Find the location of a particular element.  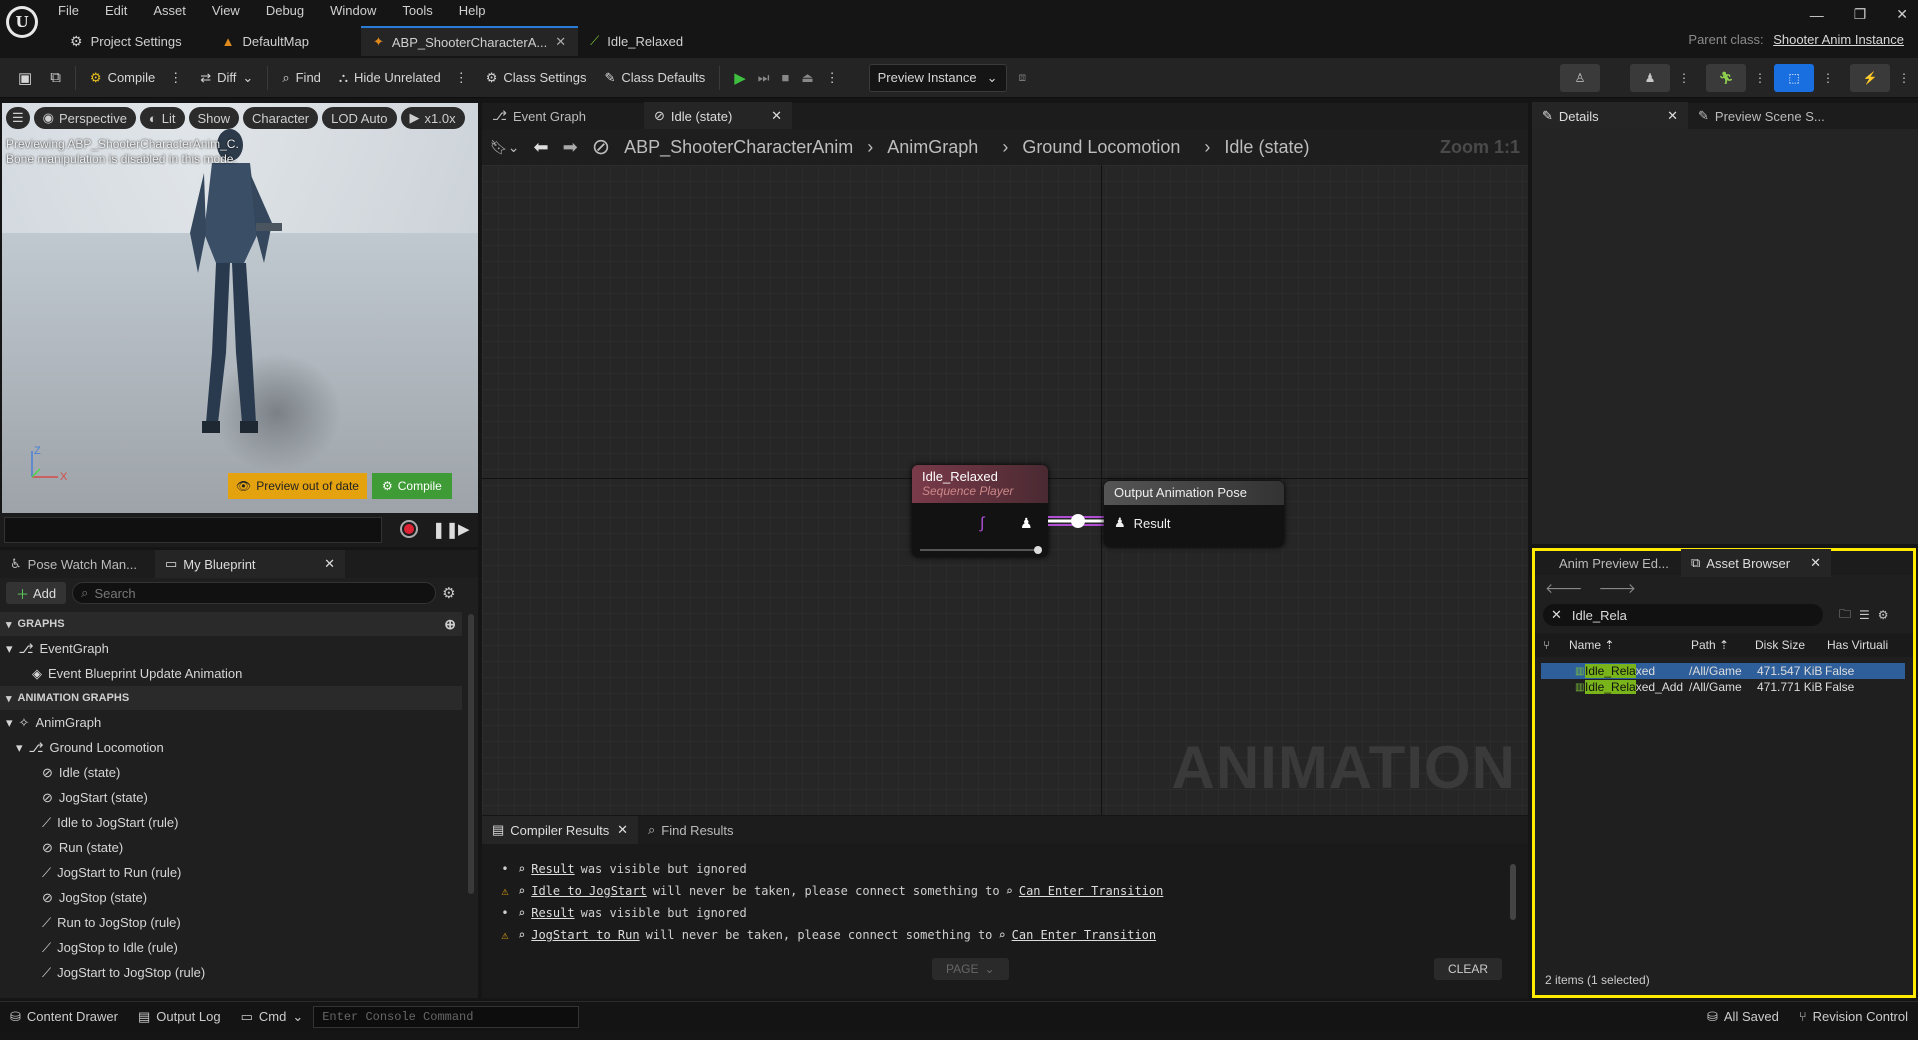

message-link: Can Enter Transition is located at coordinates (1084, 935).